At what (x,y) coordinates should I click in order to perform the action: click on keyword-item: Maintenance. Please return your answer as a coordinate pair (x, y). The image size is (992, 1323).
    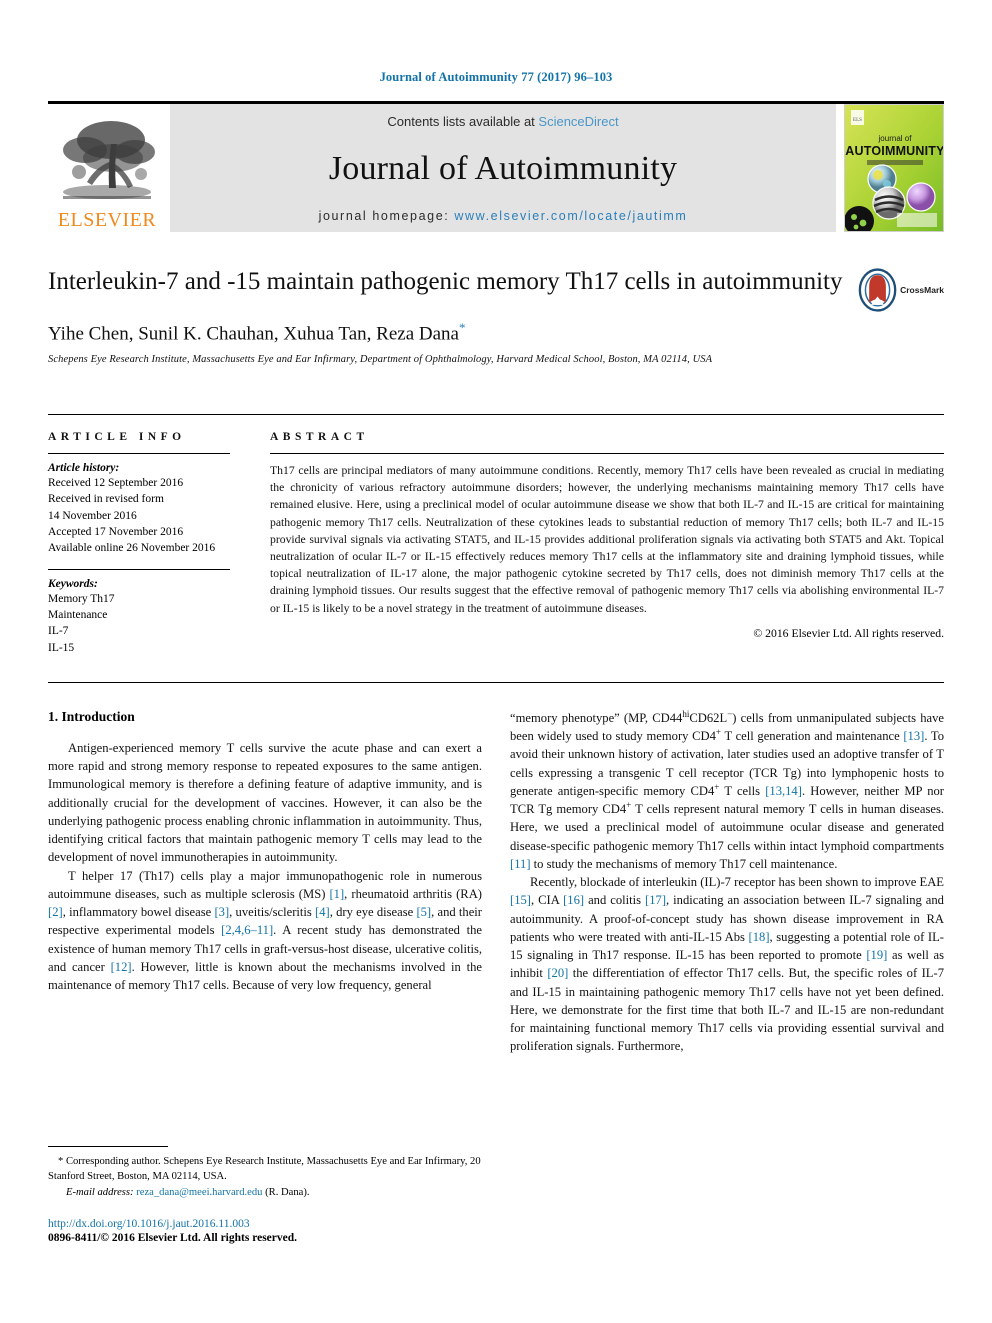
    Looking at the image, I should click on (78, 614).